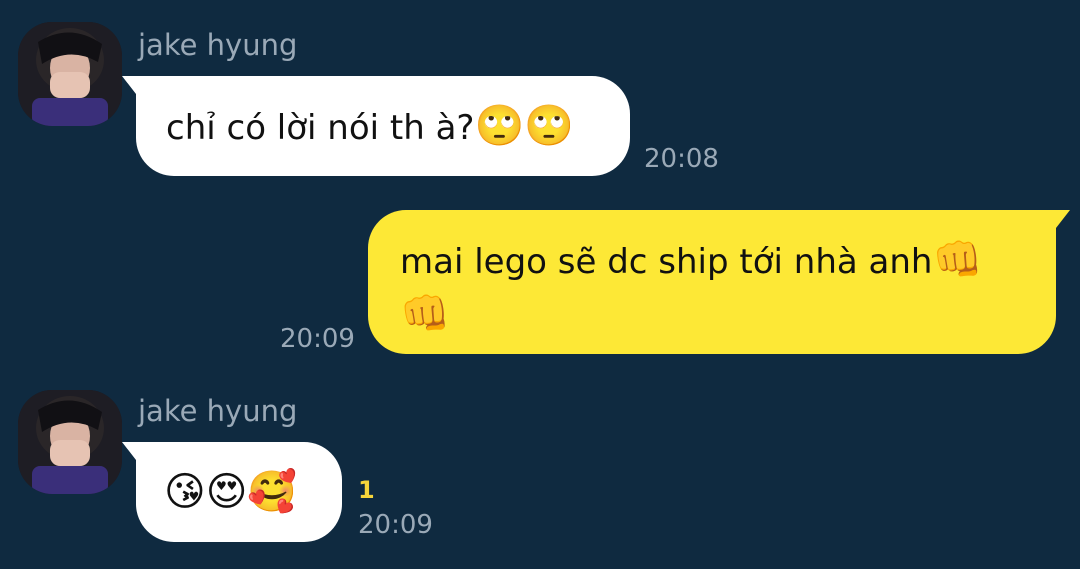  Describe the element at coordinates (681, 159) in the screenshot. I see `message-time: 20:08` at that location.